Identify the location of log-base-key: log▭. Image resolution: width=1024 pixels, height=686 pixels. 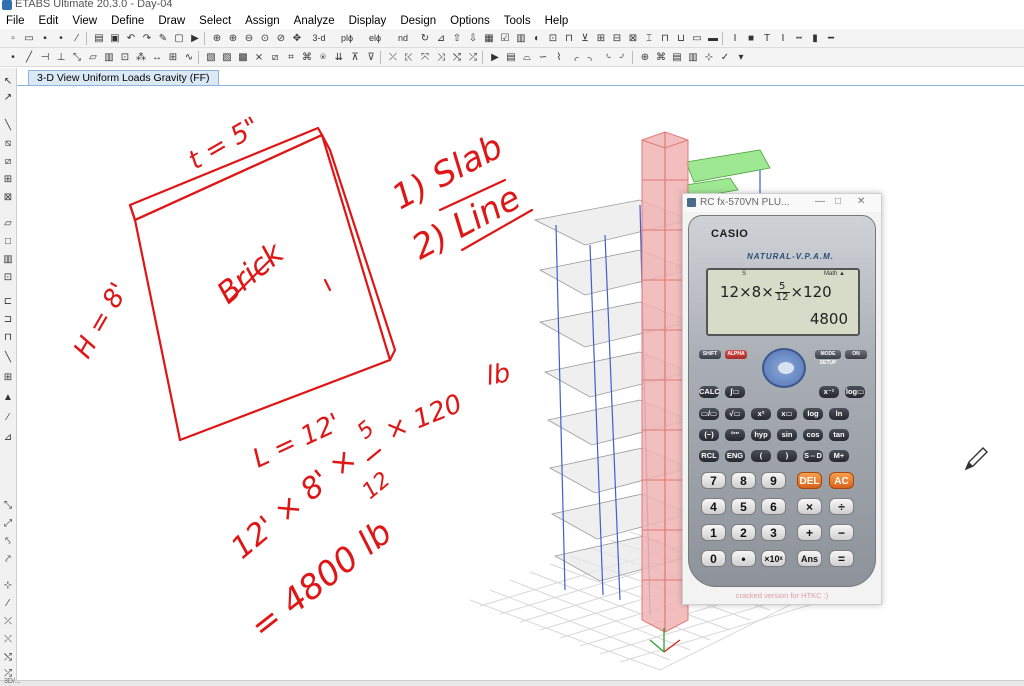
(855, 392).